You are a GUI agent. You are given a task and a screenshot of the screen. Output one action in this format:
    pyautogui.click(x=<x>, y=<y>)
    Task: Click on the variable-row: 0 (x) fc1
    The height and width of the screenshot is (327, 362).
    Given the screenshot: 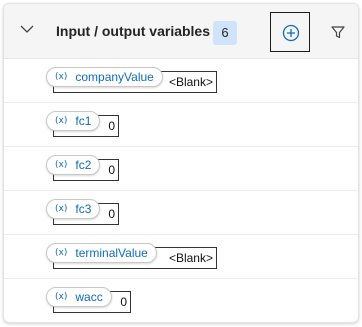 What is the action you would take?
    pyautogui.click(x=181, y=125)
    